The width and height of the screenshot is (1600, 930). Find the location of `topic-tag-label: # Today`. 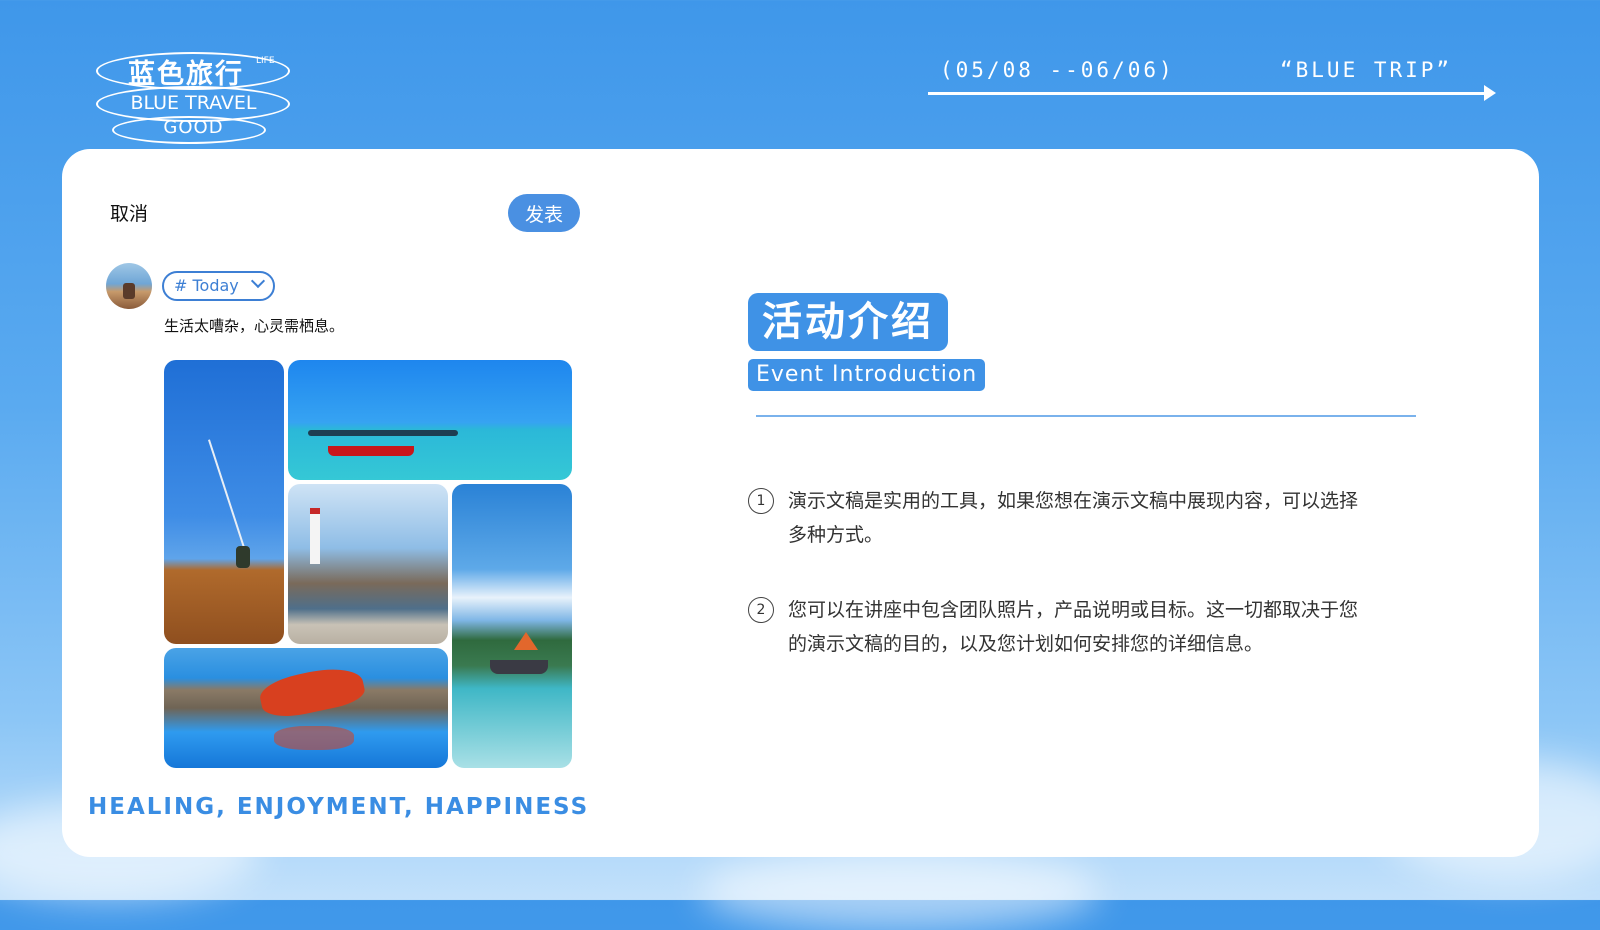

topic-tag-label: # Today is located at coordinates (206, 285).